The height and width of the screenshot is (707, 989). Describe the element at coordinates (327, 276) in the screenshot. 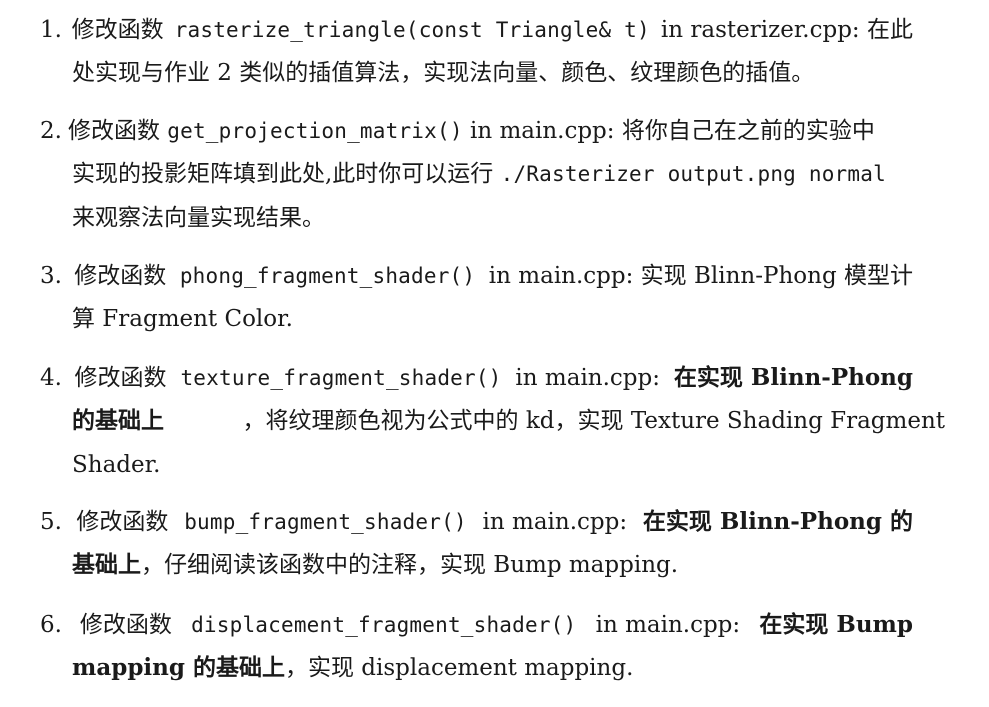

I see `code-text: phong_fragment_shader()` at that location.